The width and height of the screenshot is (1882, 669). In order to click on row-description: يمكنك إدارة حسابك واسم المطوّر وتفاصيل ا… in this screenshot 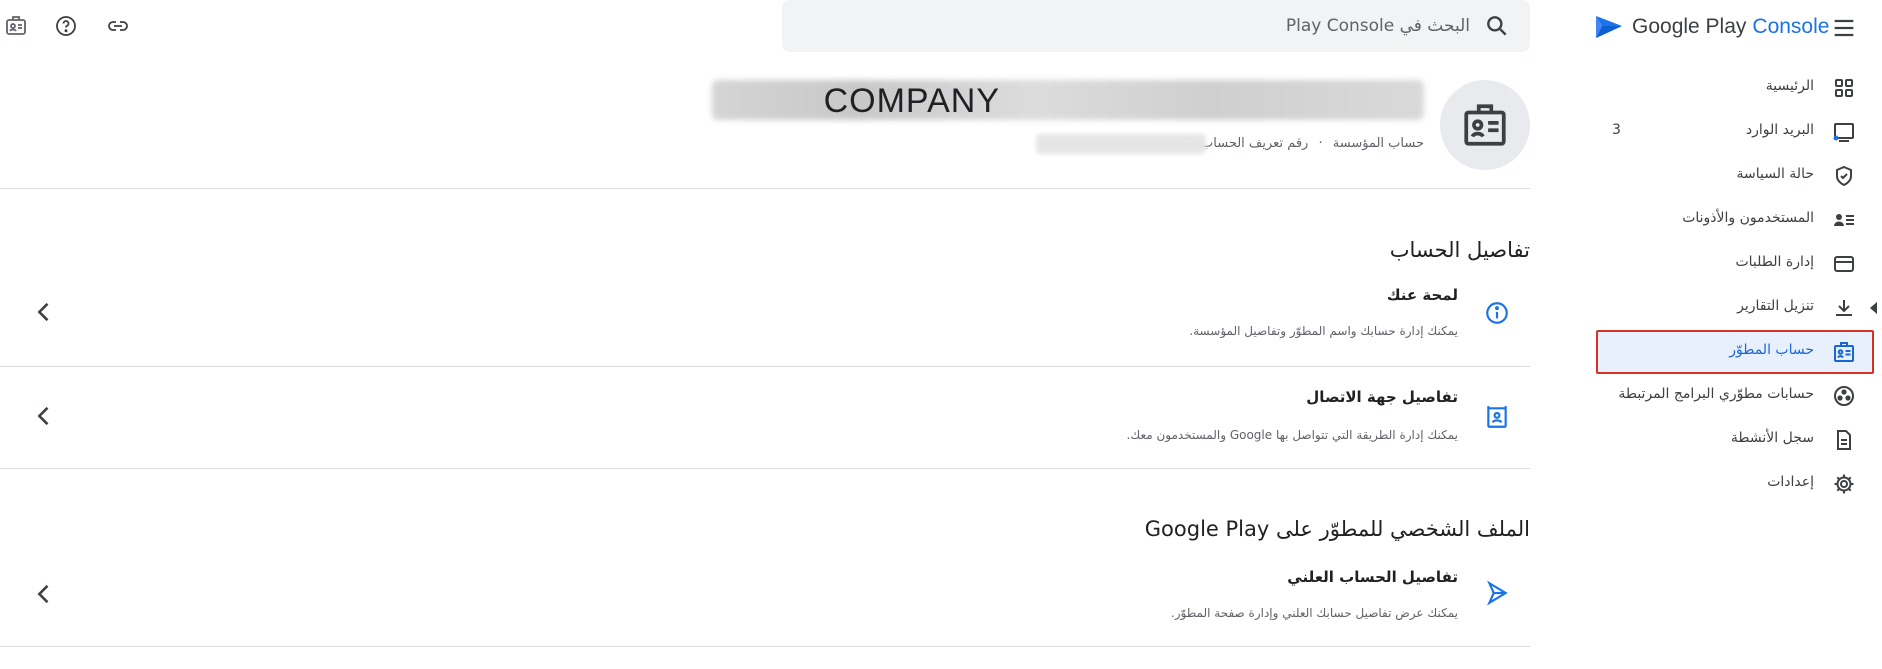, I will do `click(1323, 331)`.